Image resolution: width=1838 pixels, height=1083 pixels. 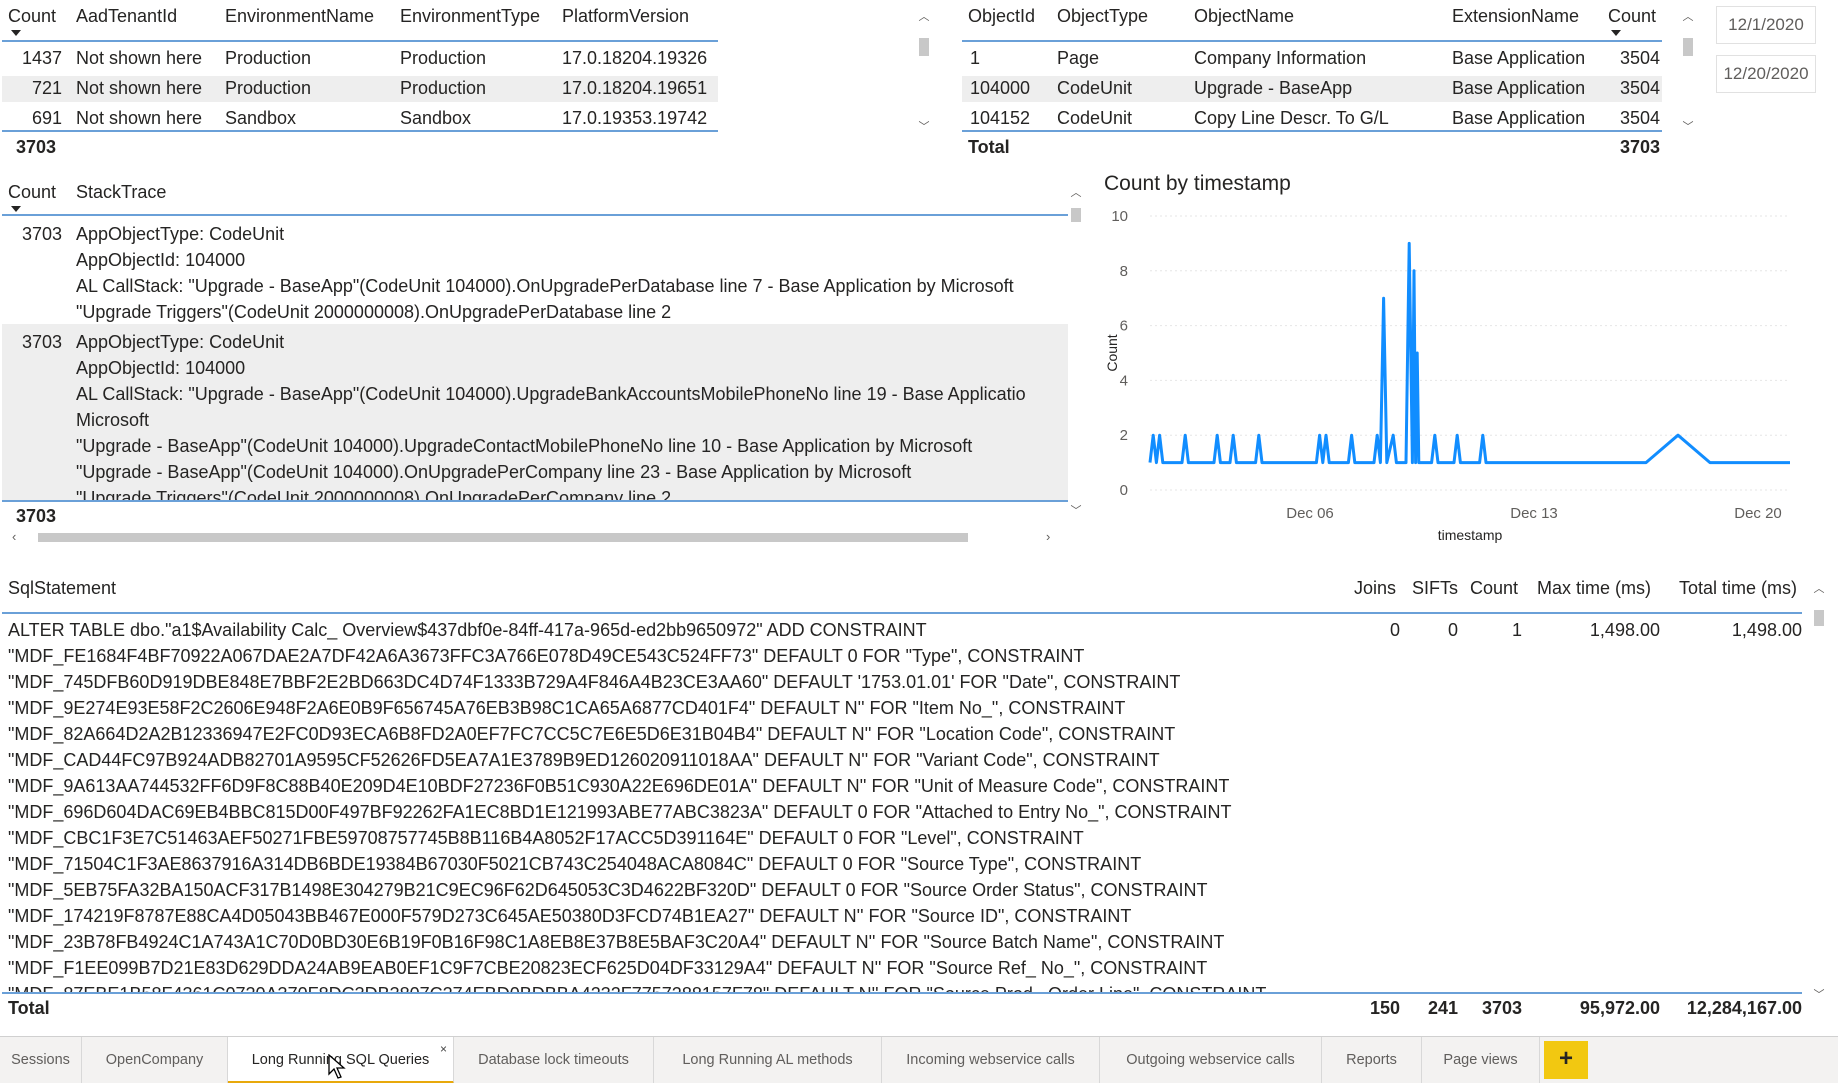 I want to click on column-header-platformversion: PlatformVersion, so click(x=625, y=16).